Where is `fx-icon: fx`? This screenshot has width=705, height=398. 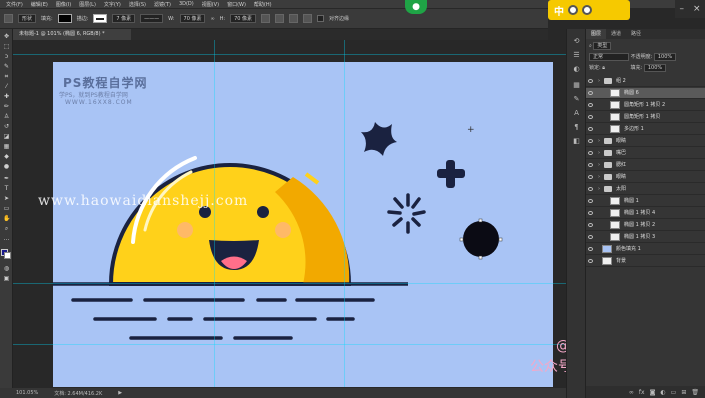
fx-icon: fx is located at coordinates (642, 392).